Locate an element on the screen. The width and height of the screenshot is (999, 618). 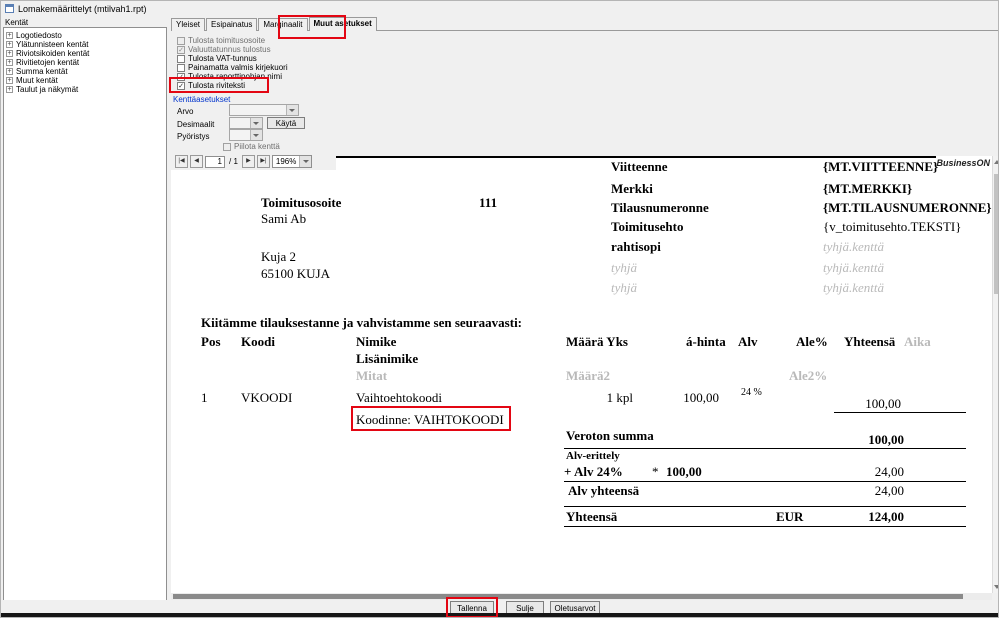
tree-item-rivitietojen-kentat: + Rivitietojen kentät is located at coordinates (85, 62).